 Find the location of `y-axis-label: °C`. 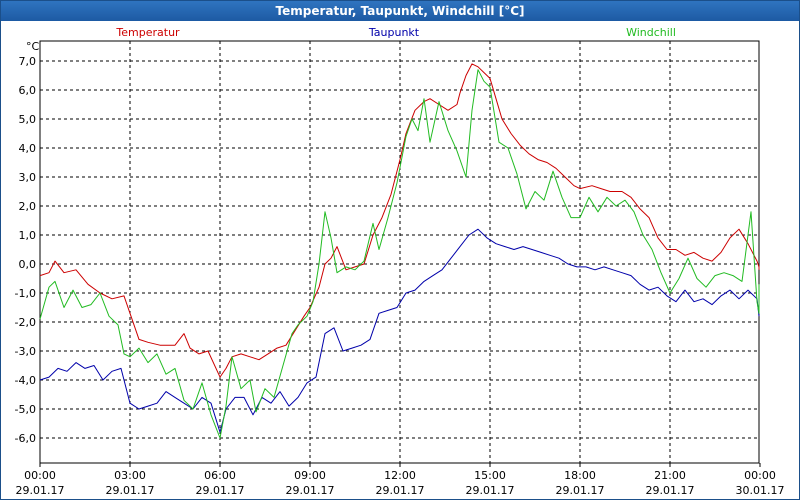

y-axis-label: °C is located at coordinates (33, 46).